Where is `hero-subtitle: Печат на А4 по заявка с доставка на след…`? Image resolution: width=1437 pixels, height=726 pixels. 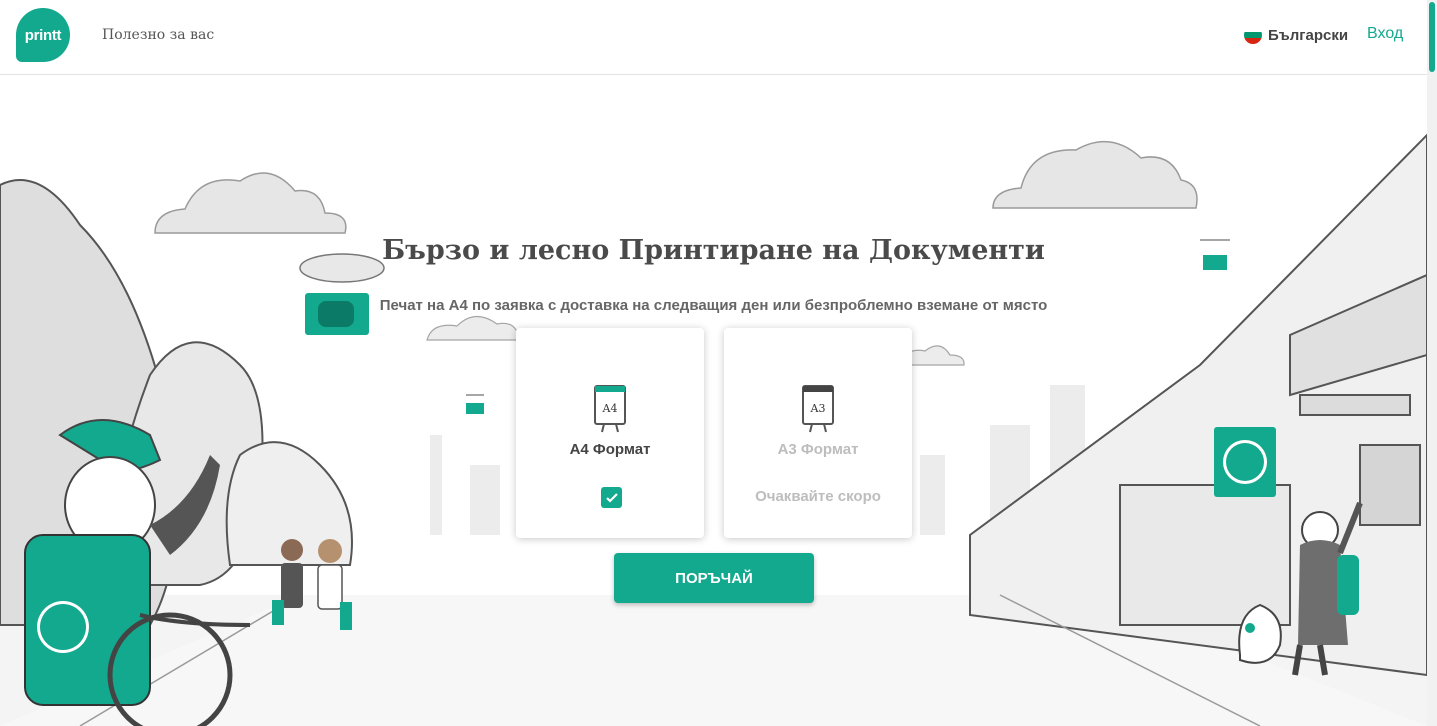
hero-subtitle: Печат на А4 по заявка с доставка на след… is located at coordinates (713, 305).